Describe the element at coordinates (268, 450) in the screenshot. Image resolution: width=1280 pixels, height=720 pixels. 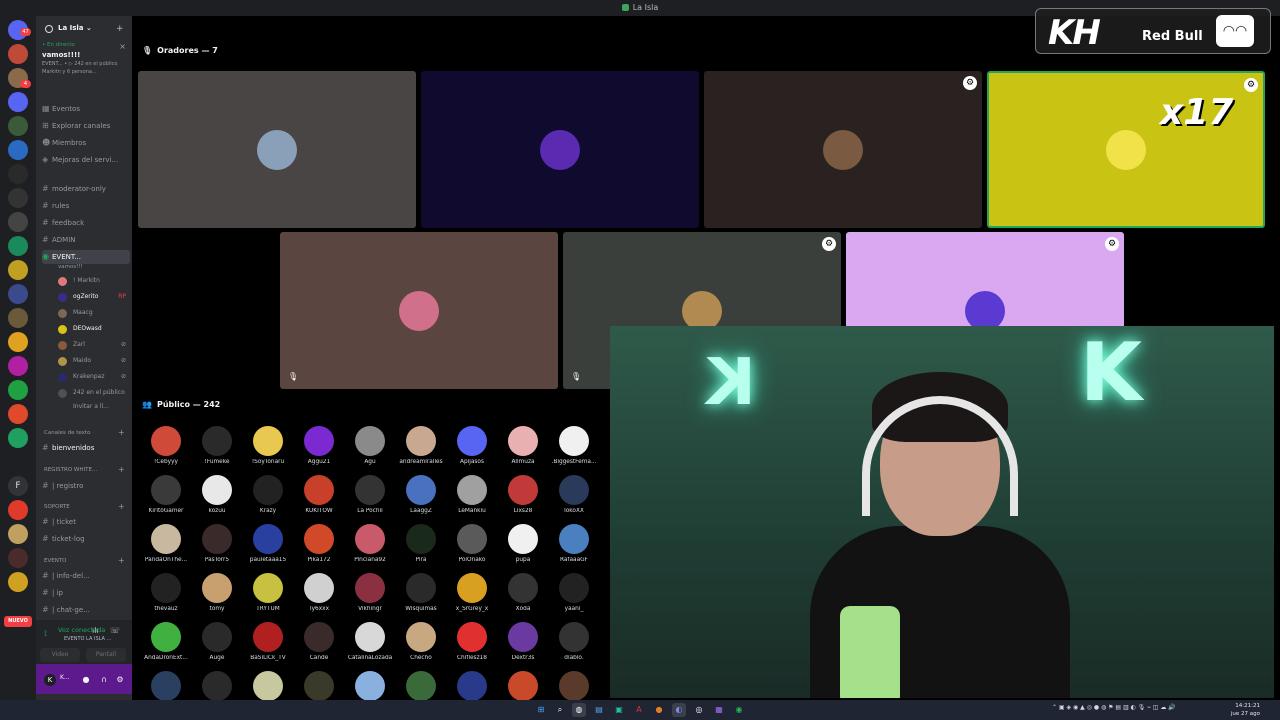
I see `audience-member: !SoyTonaru` at that location.